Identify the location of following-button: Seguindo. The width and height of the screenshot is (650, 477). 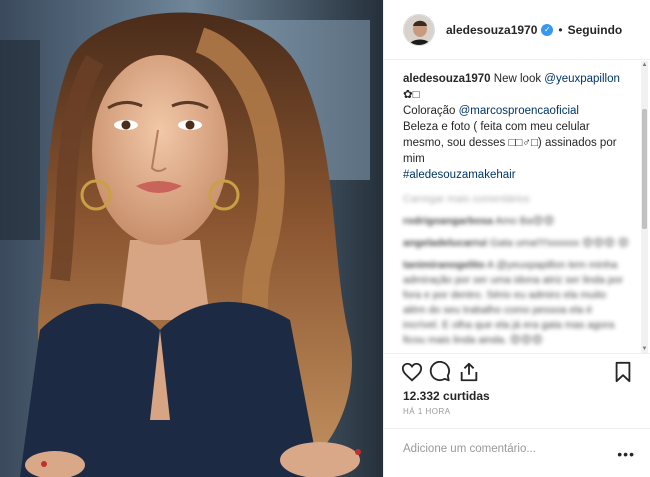
(595, 30).